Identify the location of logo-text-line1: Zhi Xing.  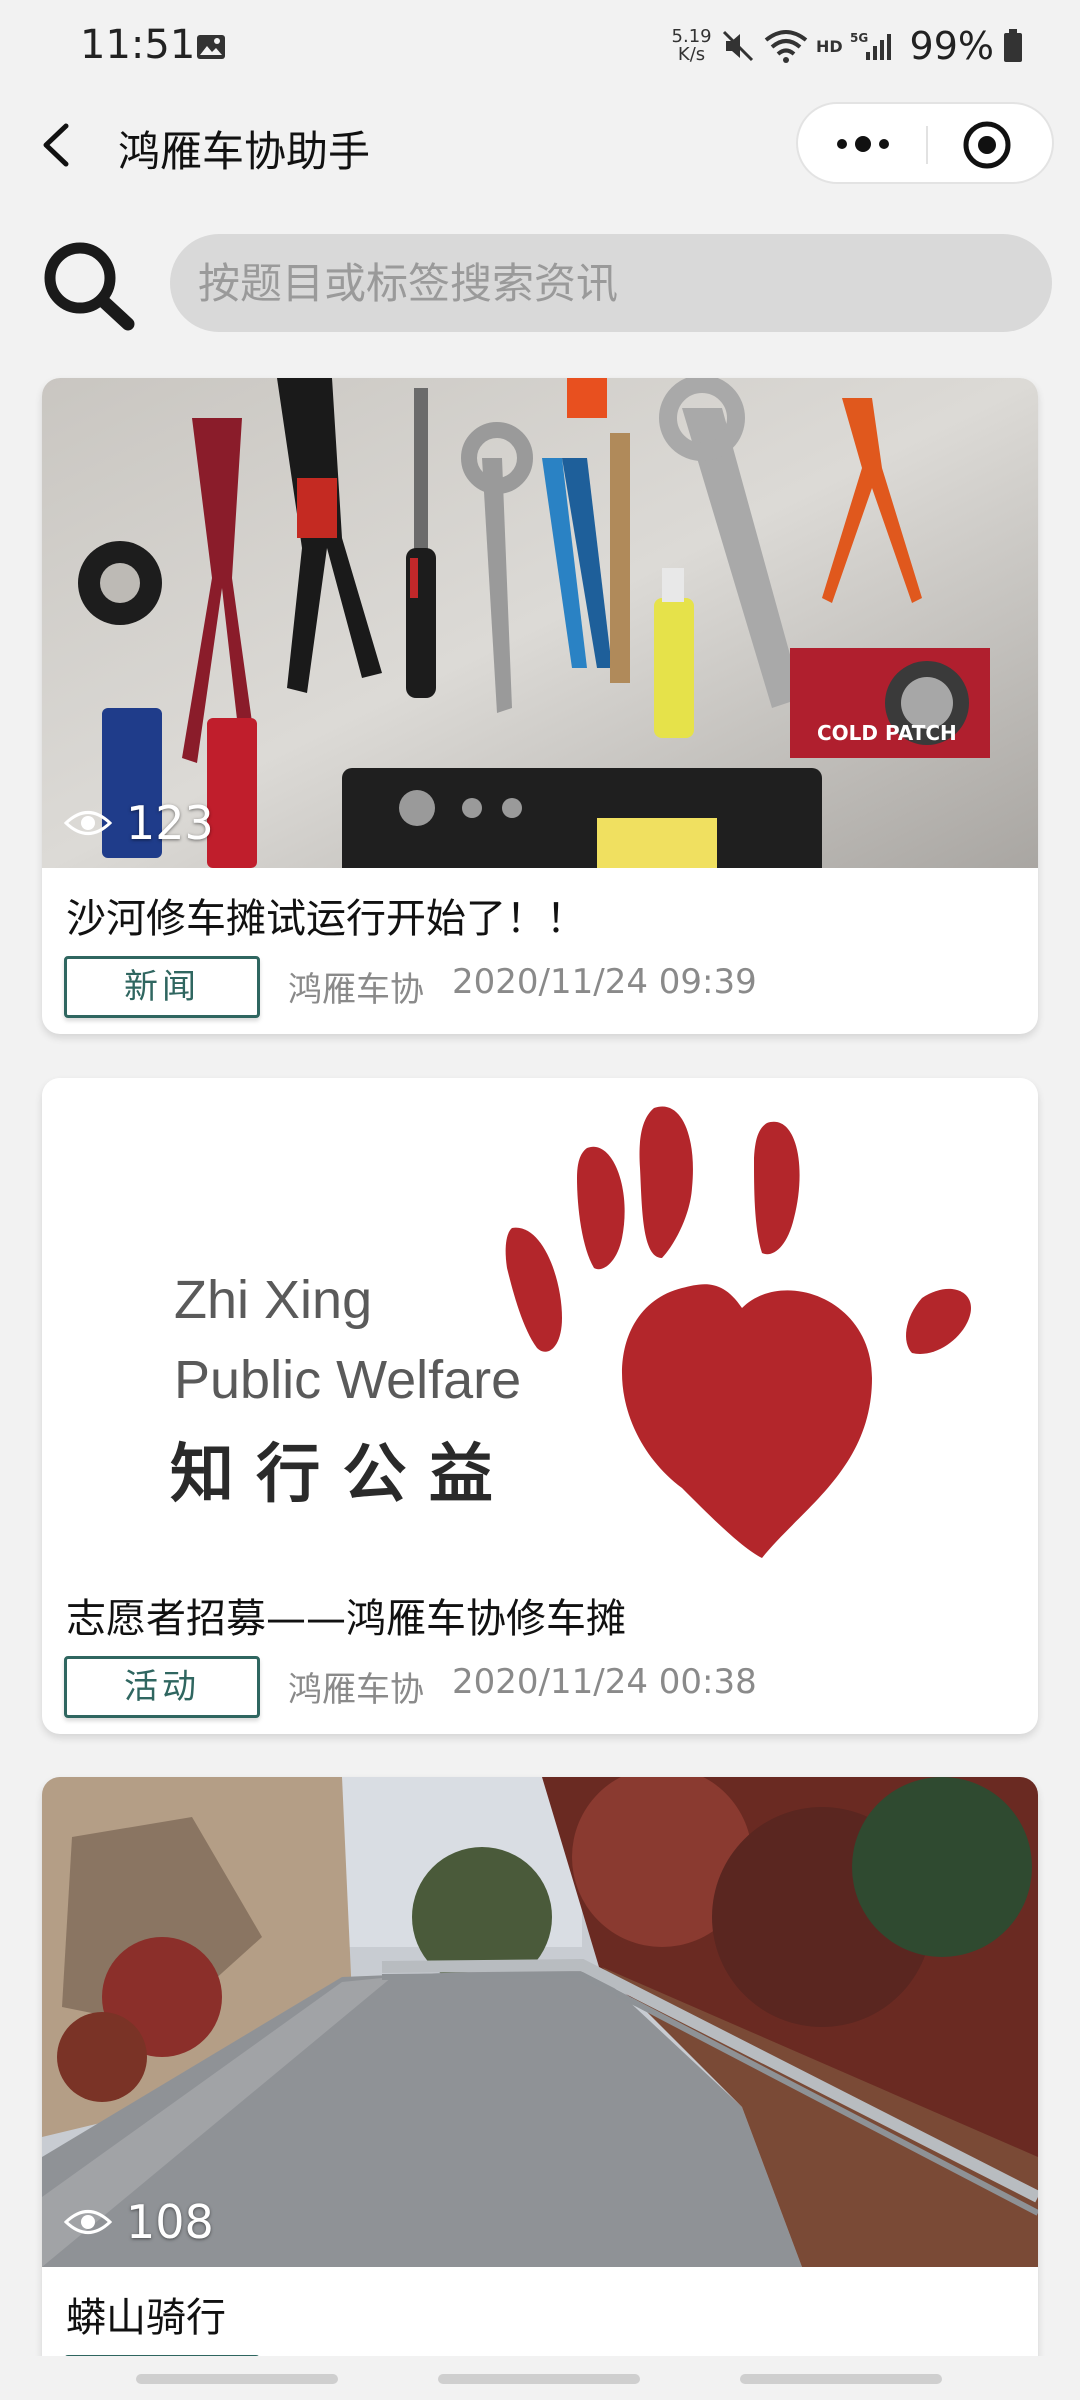
(273, 1300).